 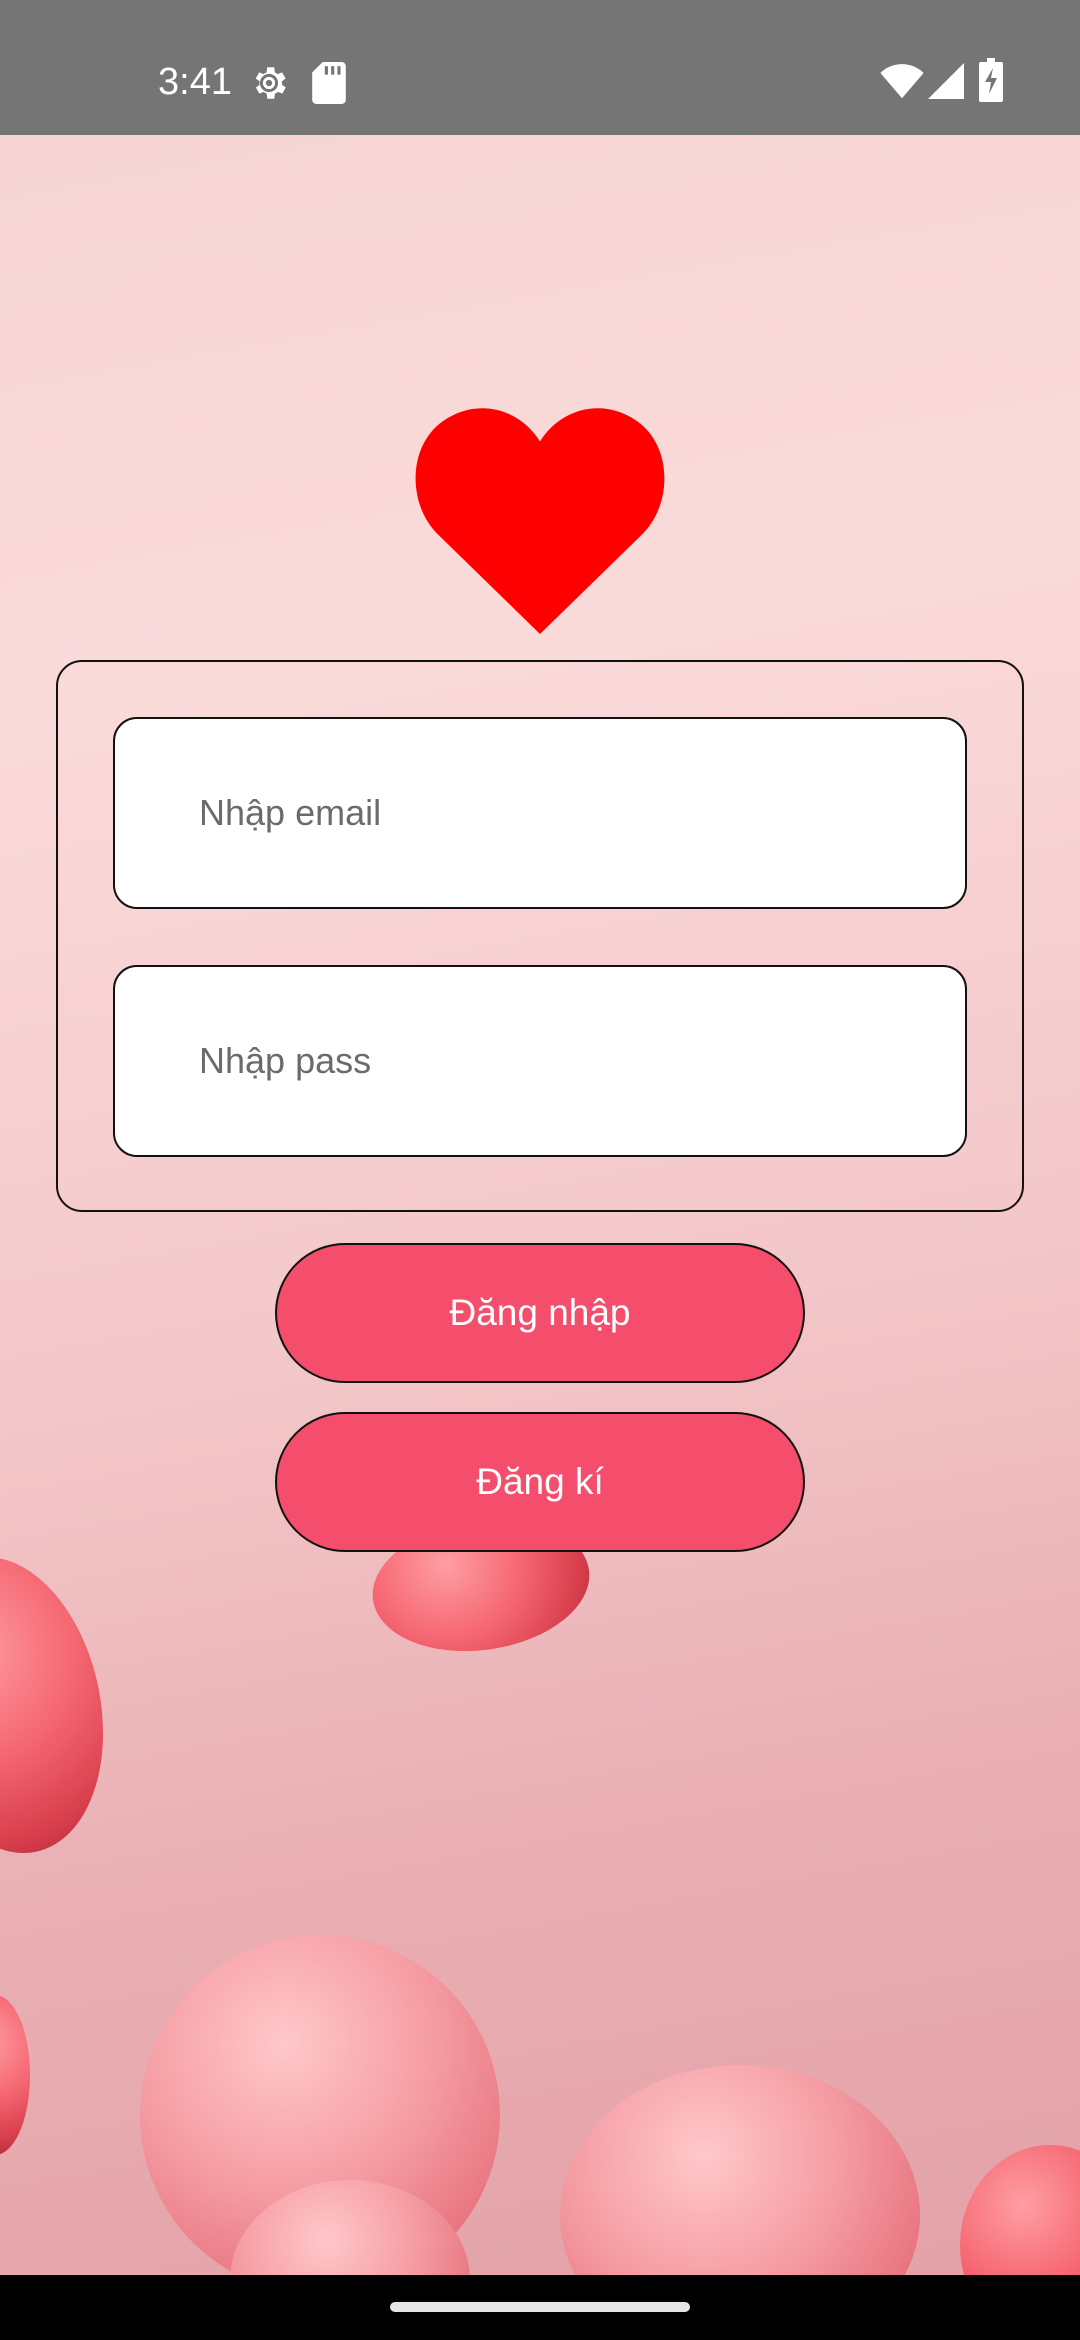 I want to click on email-field, so click(x=540, y=813).